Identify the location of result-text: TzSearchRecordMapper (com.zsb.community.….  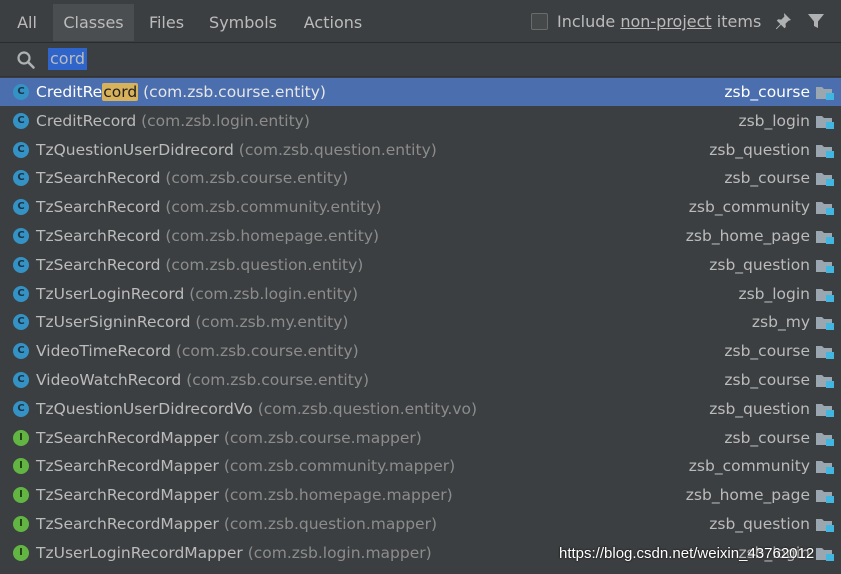
(245, 466).